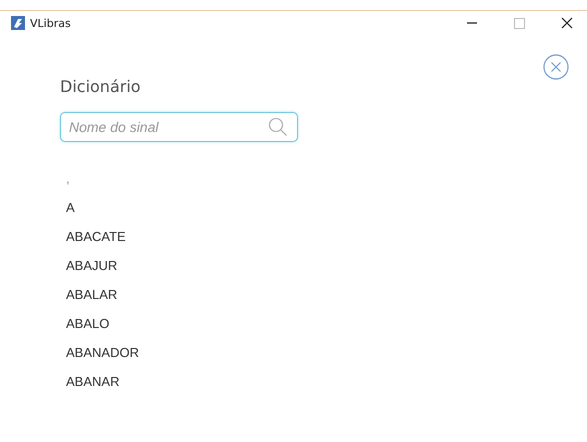 This screenshot has height=442, width=587. Describe the element at coordinates (567, 23) in the screenshot. I see `close-icon` at that location.